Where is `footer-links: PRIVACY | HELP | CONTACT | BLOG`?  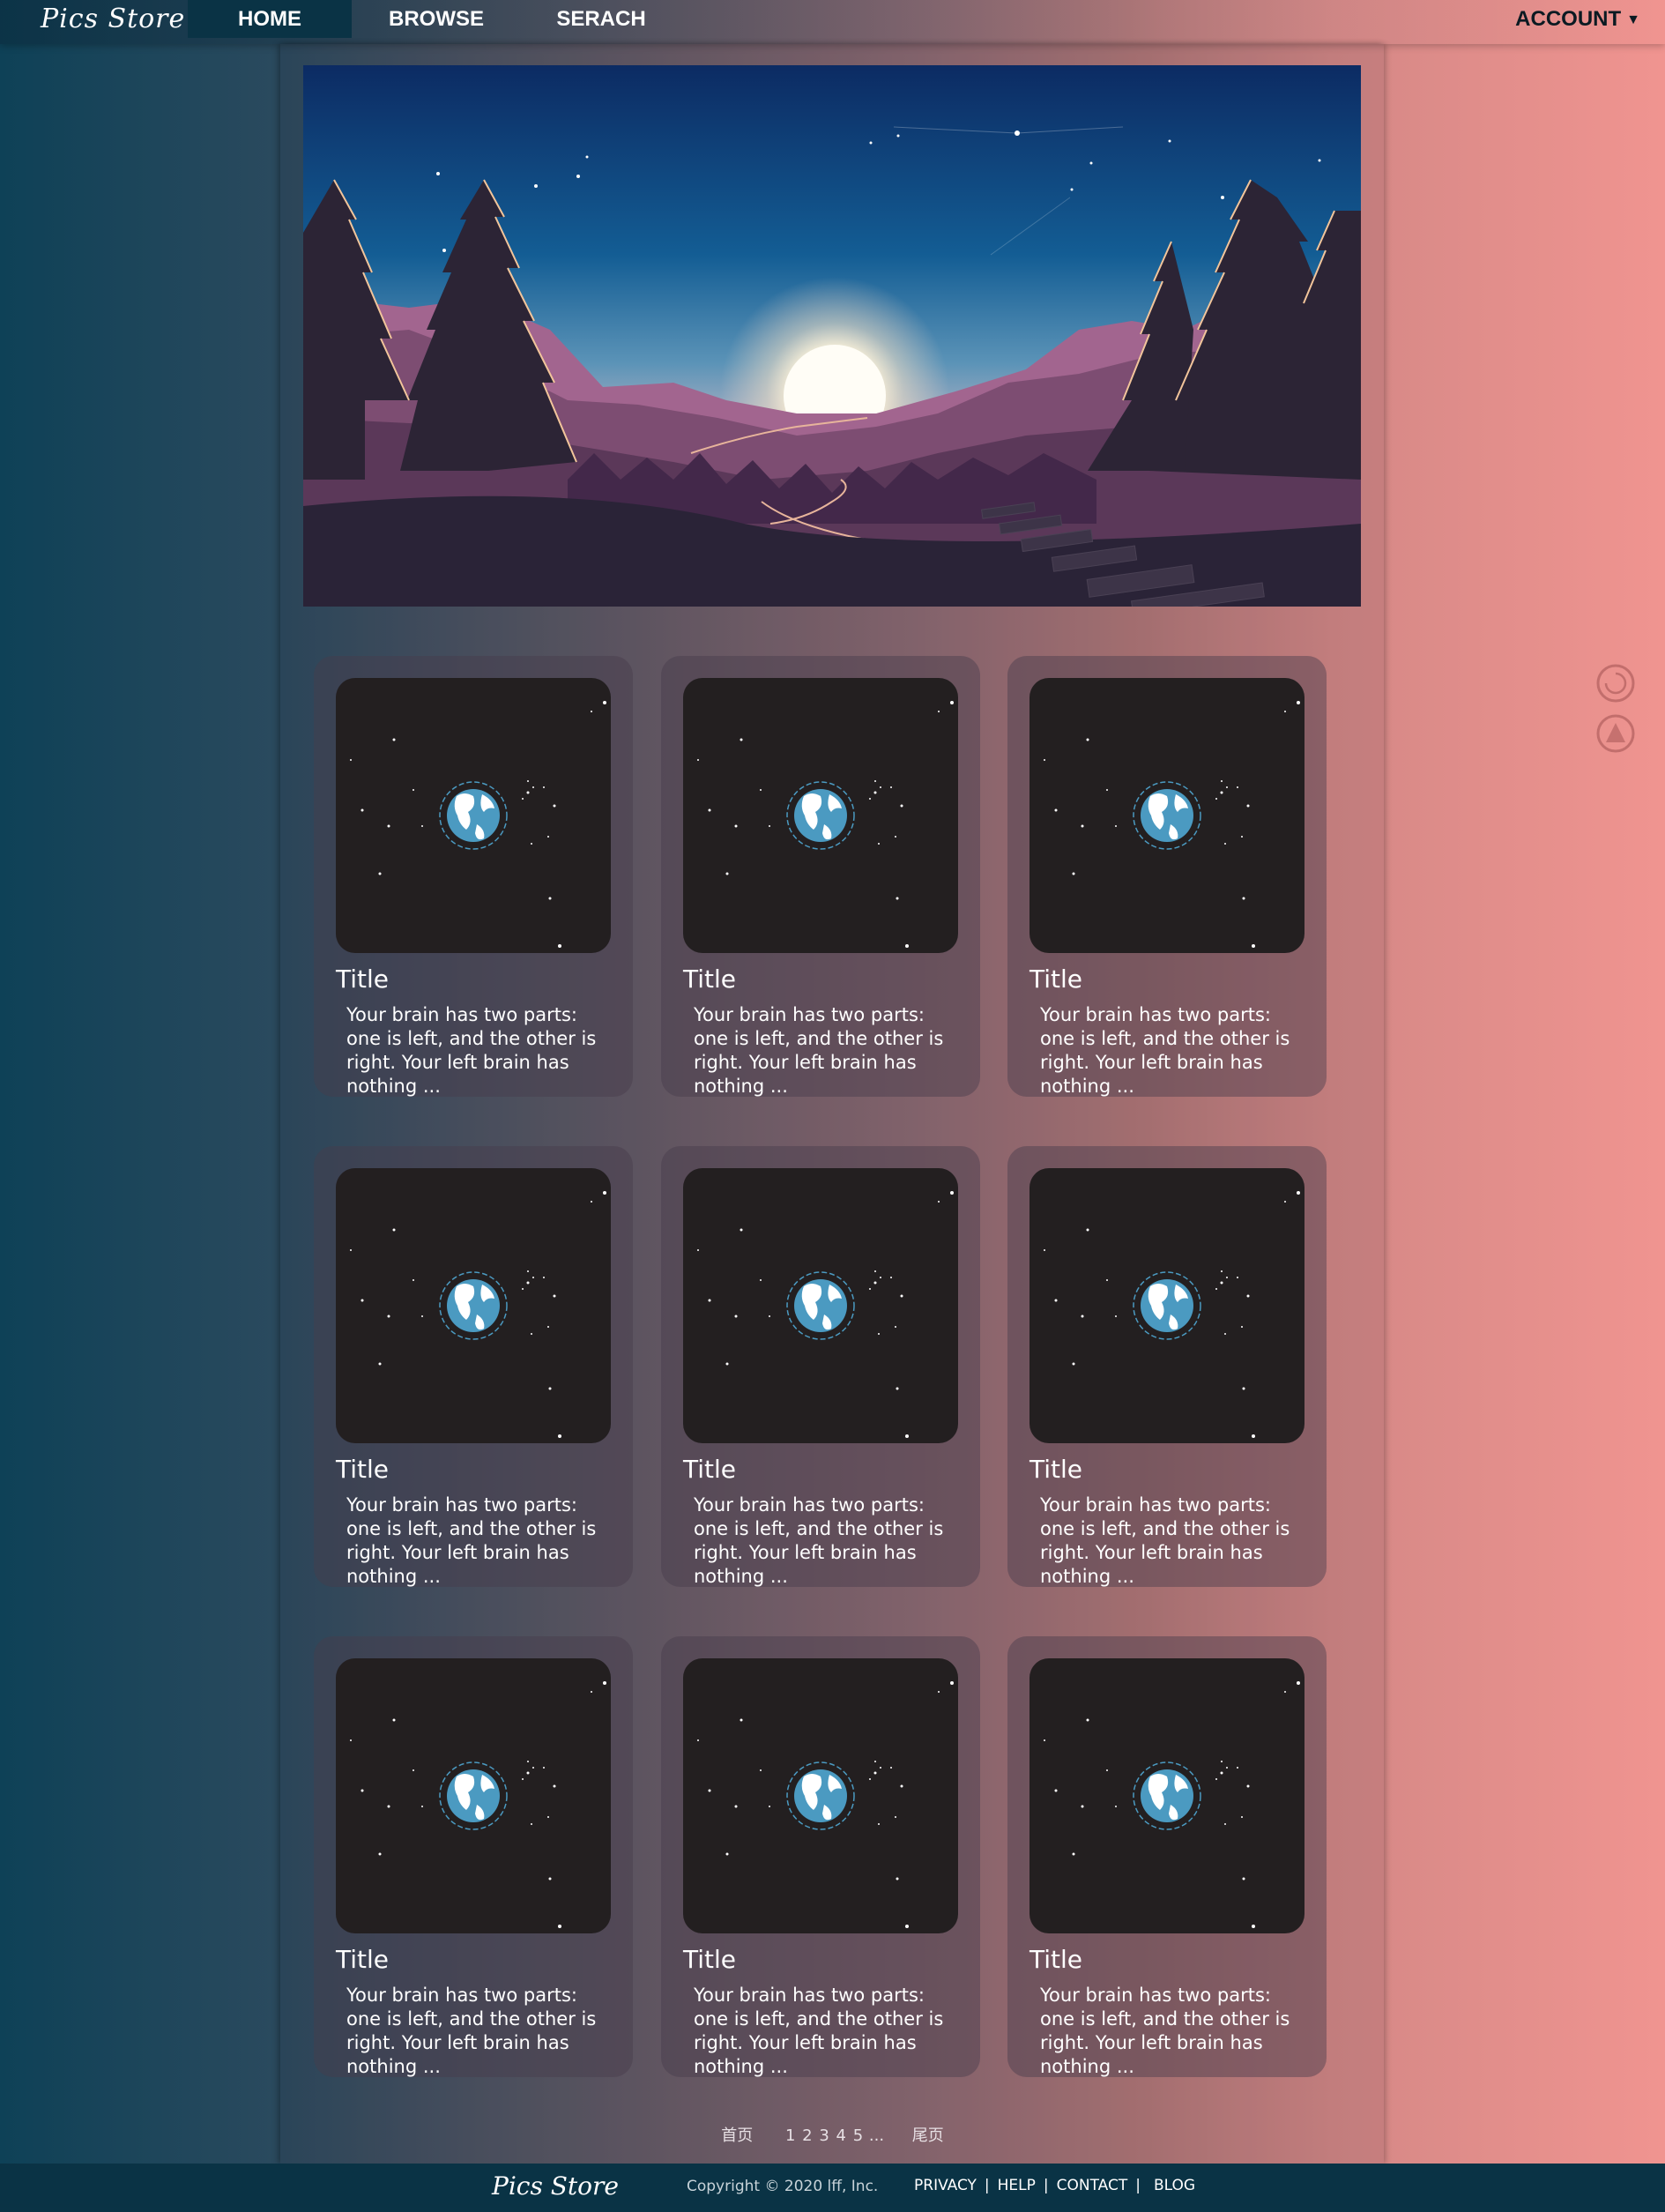 footer-links: PRIVACY | HELP | CONTACT | BLOG is located at coordinates (1054, 2185).